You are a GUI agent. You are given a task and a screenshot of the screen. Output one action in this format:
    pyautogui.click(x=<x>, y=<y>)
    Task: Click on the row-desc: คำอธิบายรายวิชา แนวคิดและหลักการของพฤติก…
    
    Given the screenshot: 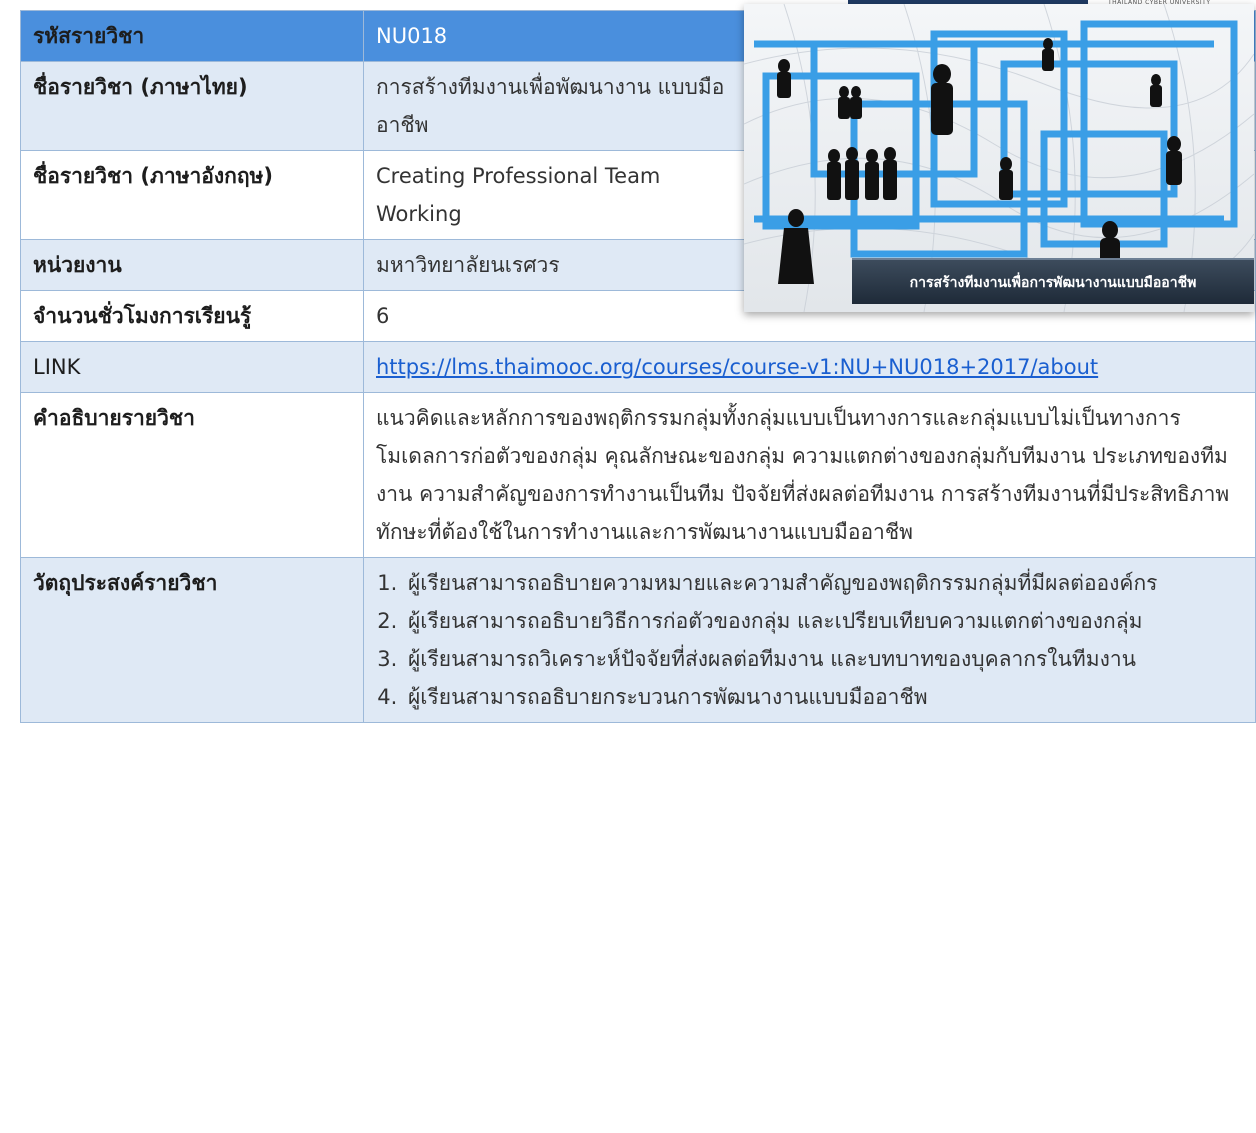 What is the action you would take?
    pyautogui.click(x=638, y=475)
    